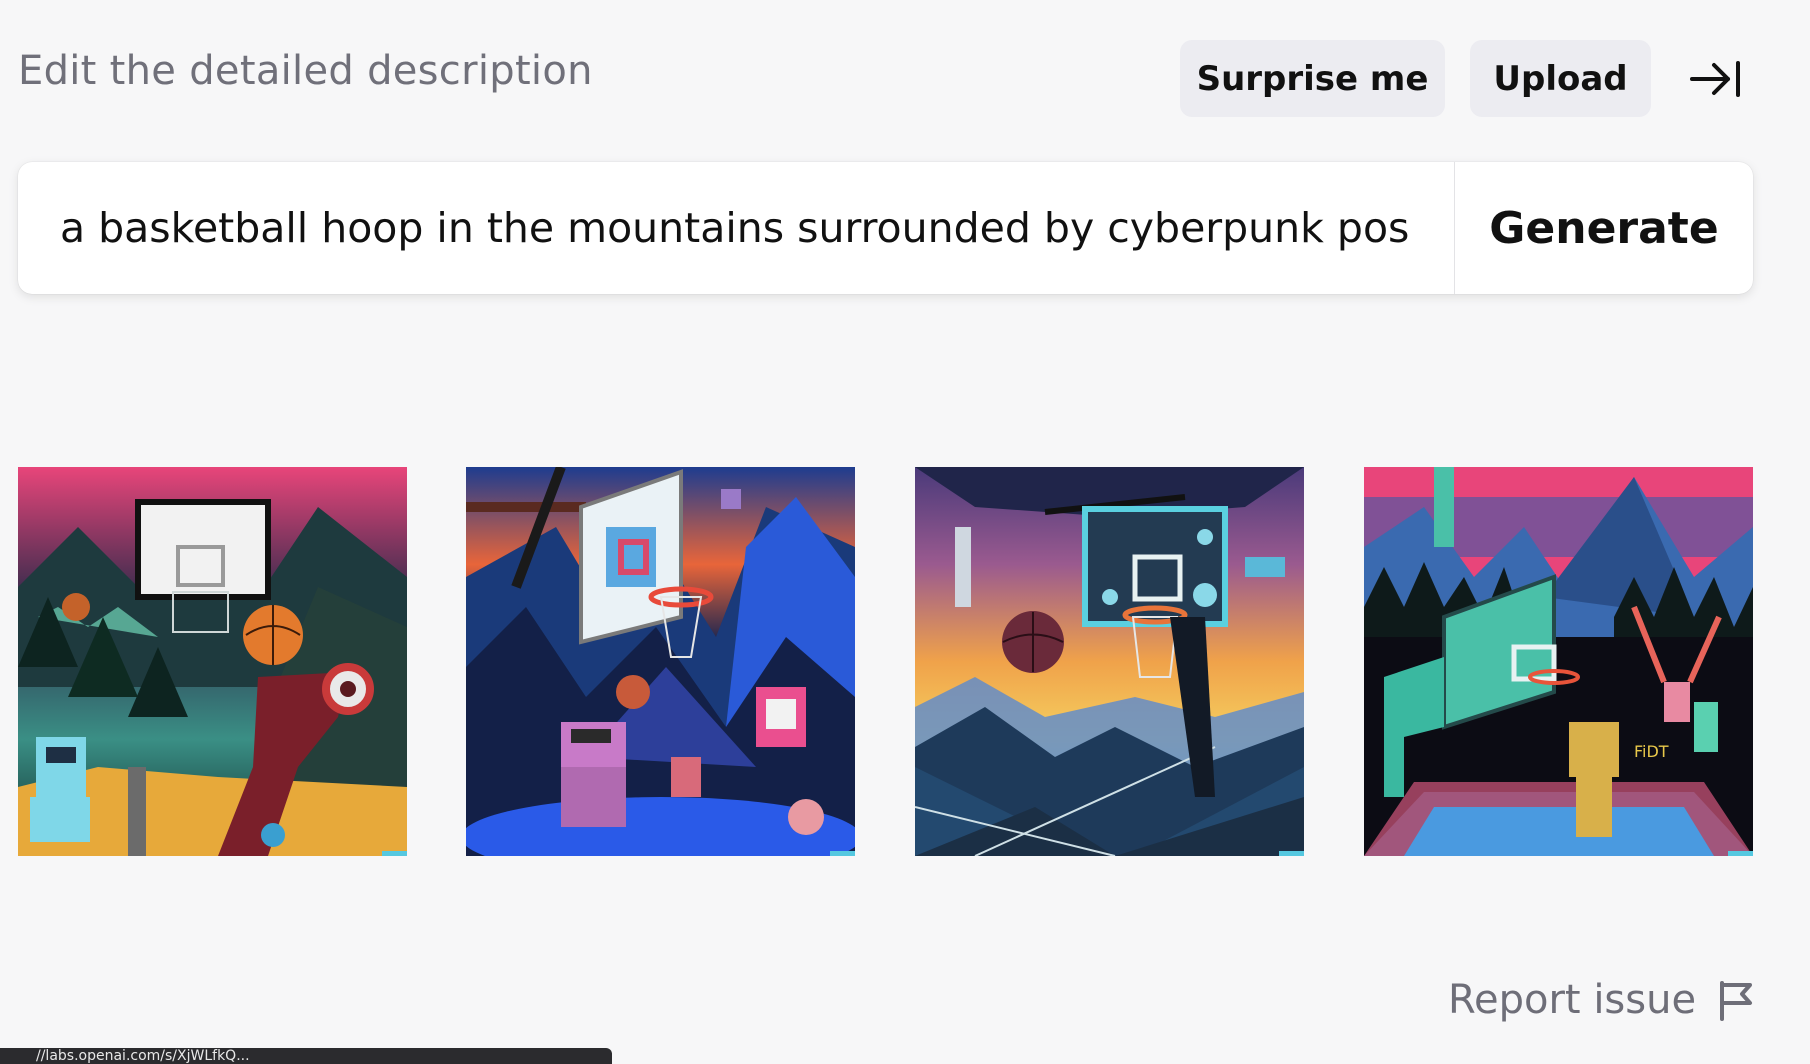  I want to click on upload-button: Upload, so click(1560, 78).